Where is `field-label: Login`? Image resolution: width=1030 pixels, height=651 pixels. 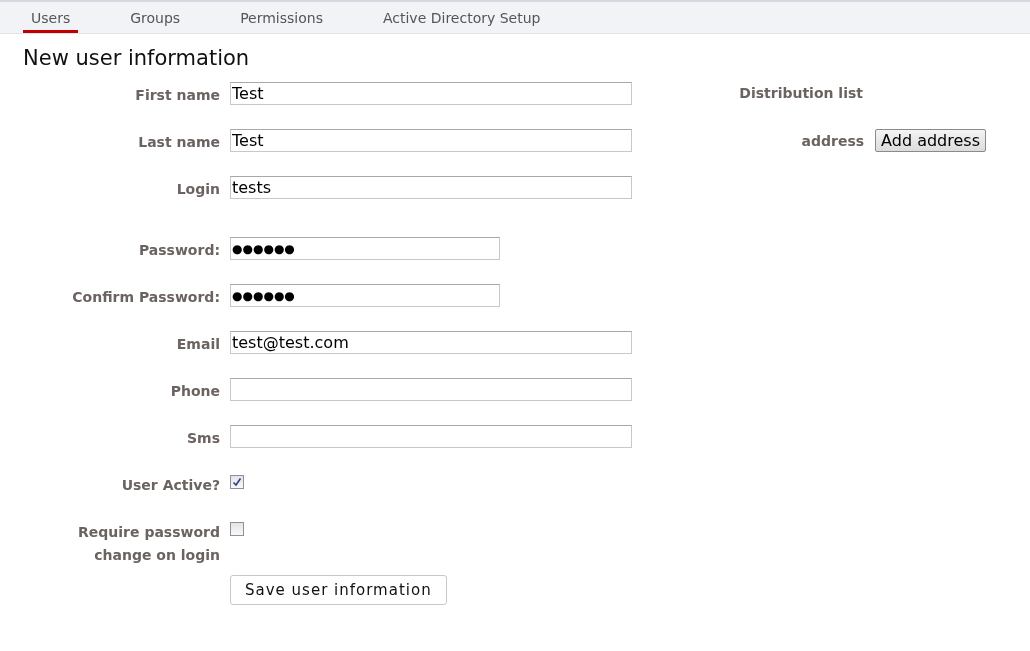
field-label: Login is located at coordinates (198, 189).